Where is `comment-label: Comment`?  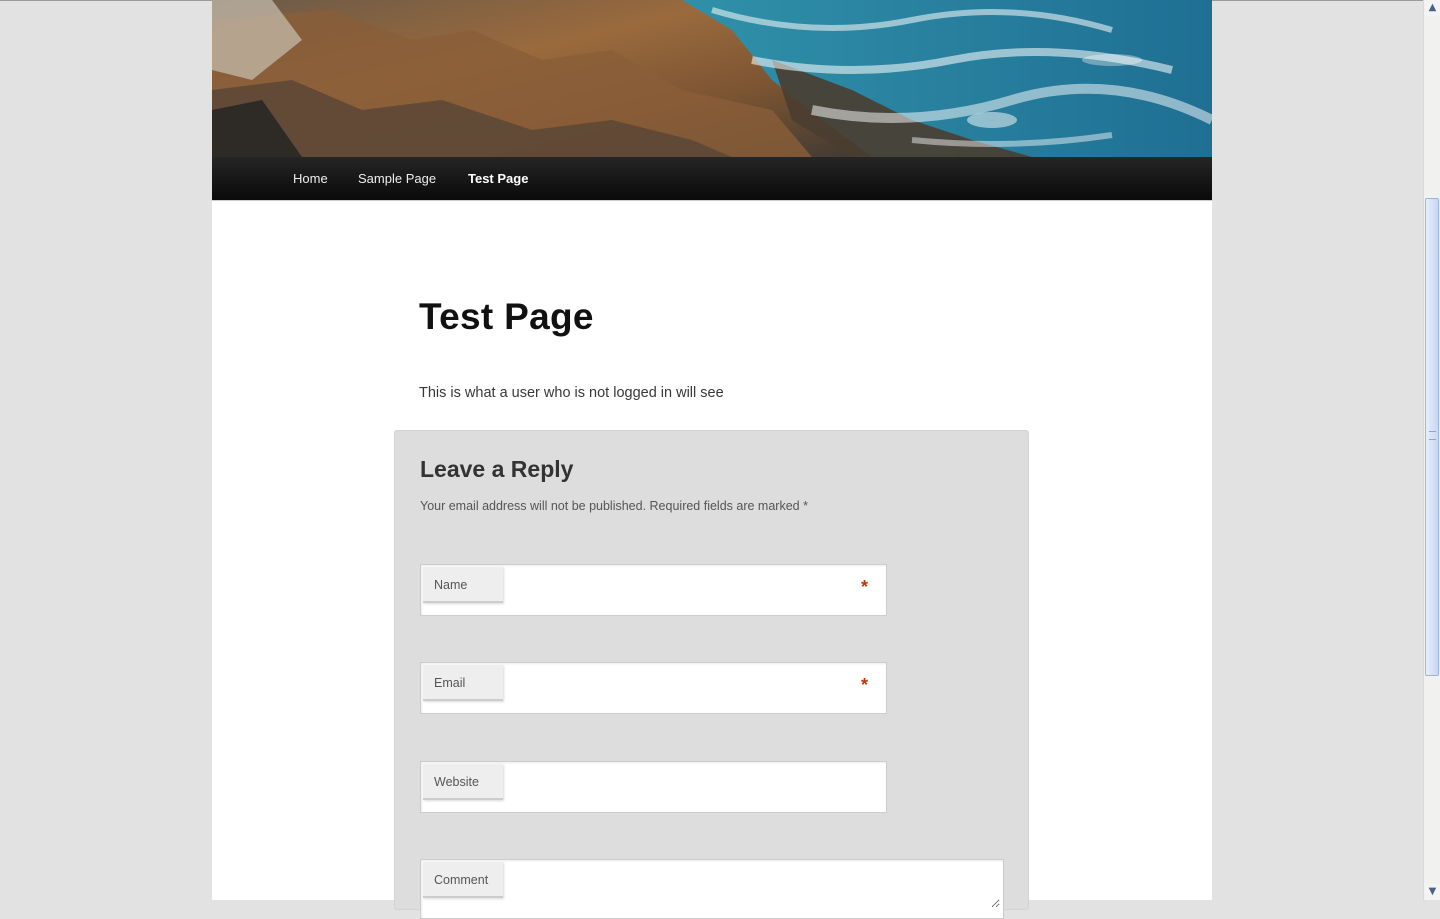 comment-label: Comment is located at coordinates (463, 880).